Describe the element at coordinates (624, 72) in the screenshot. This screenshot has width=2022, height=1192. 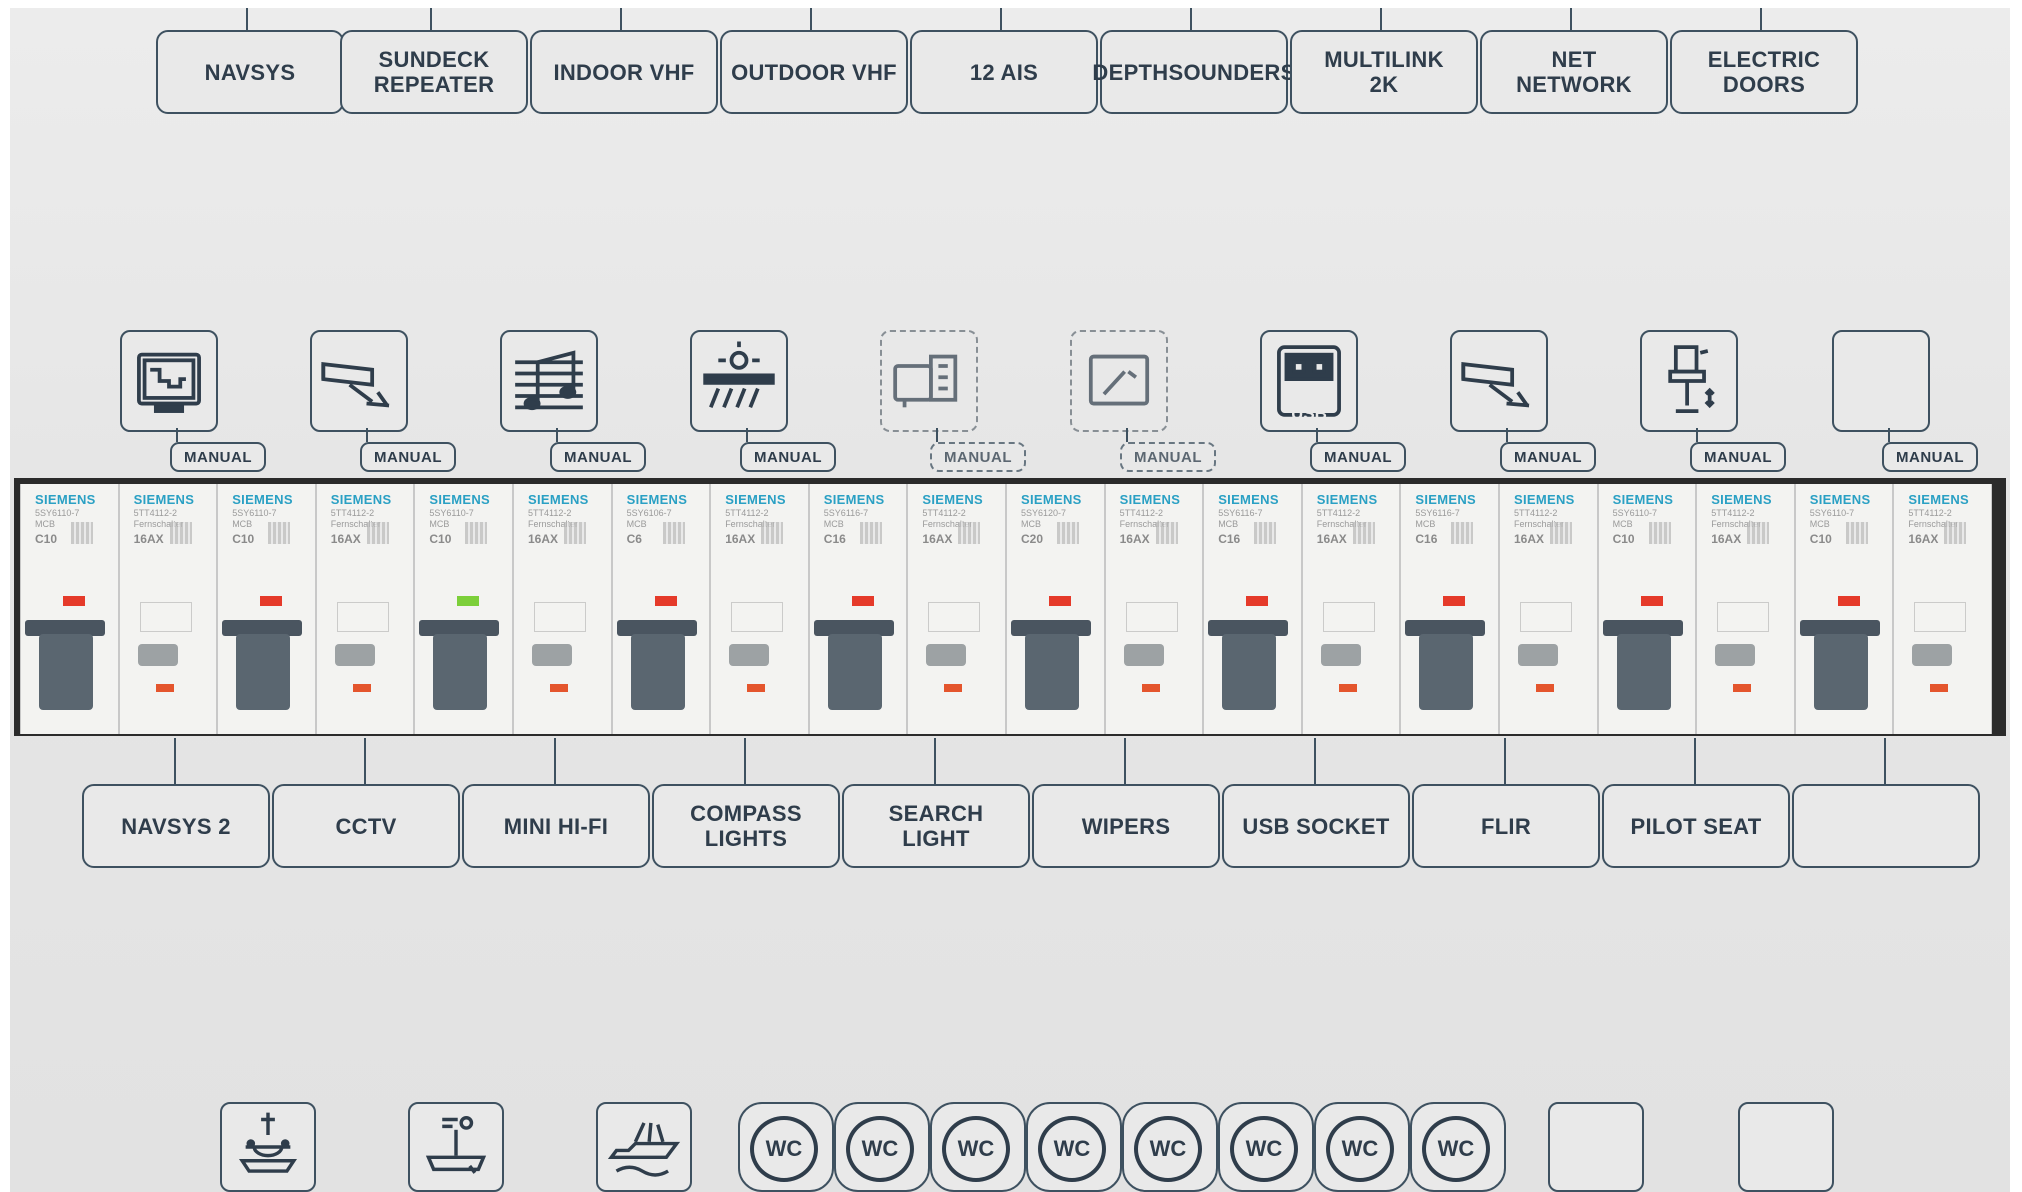
I see `top-label: INDOOR VHF` at that location.